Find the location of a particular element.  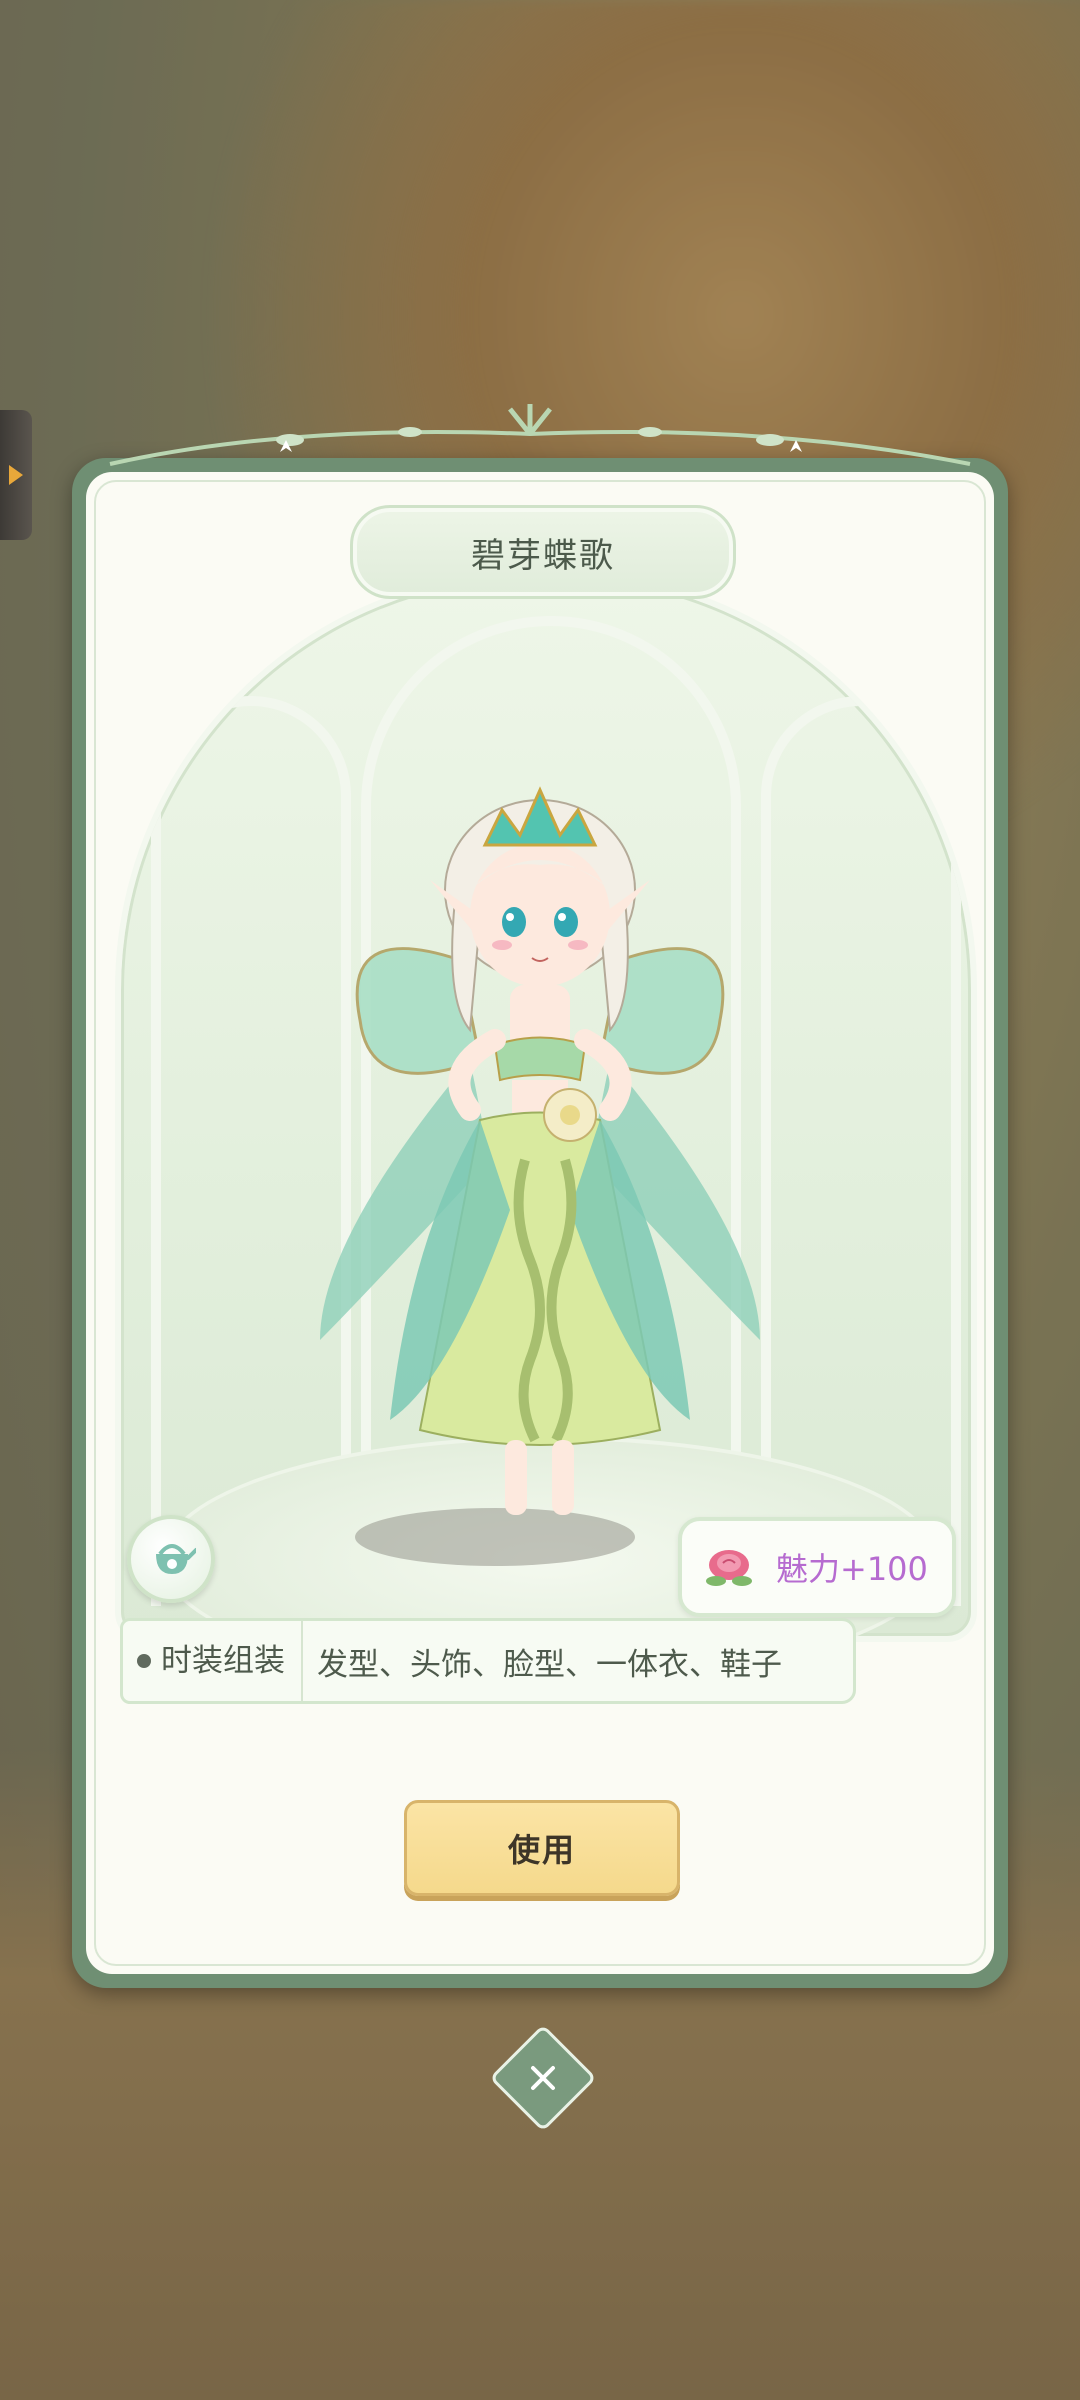

side-expand-tab is located at coordinates (16, 475).